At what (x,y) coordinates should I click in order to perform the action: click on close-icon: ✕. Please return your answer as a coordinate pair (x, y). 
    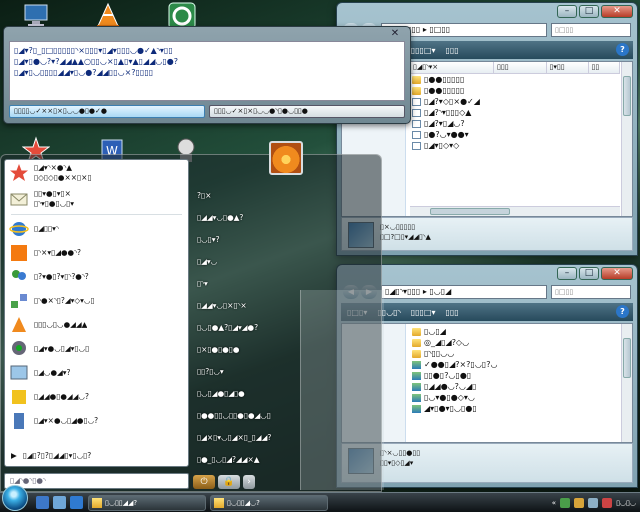
    Looking at the image, I should click on (395, 34).